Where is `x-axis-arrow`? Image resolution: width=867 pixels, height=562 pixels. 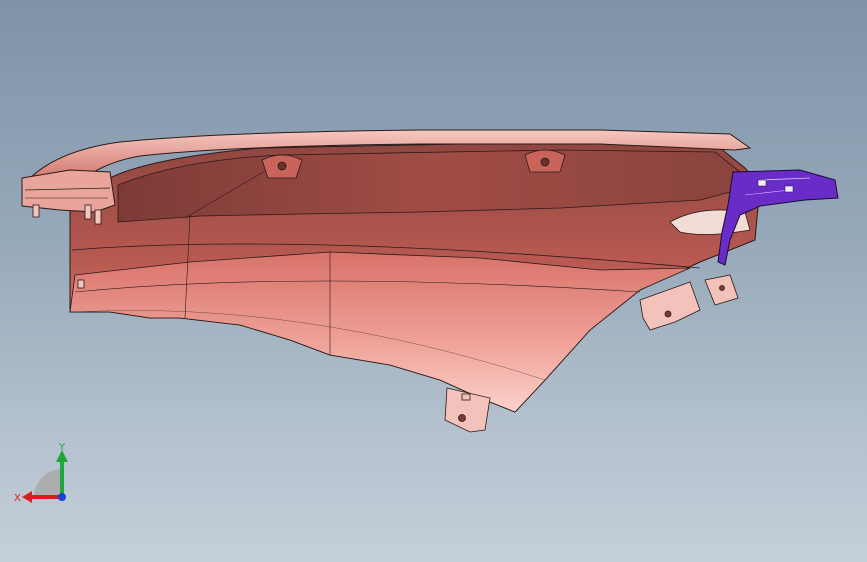 x-axis-arrow is located at coordinates (27, 497).